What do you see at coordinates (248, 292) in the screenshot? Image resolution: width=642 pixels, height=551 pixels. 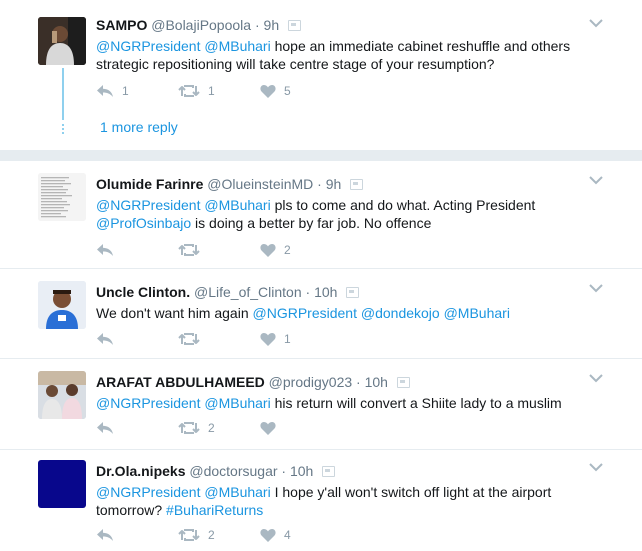 I see `username: @Life_of_Clinton` at bounding box center [248, 292].